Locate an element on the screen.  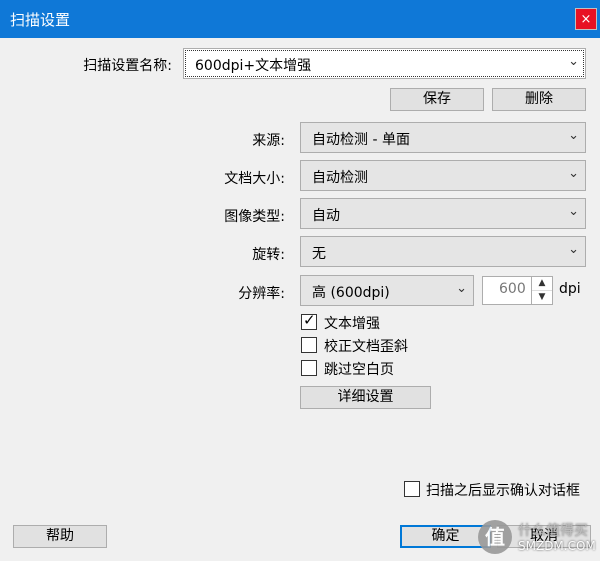
deskew-label: 校正文档歪斜 is located at coordinates (366, 347).